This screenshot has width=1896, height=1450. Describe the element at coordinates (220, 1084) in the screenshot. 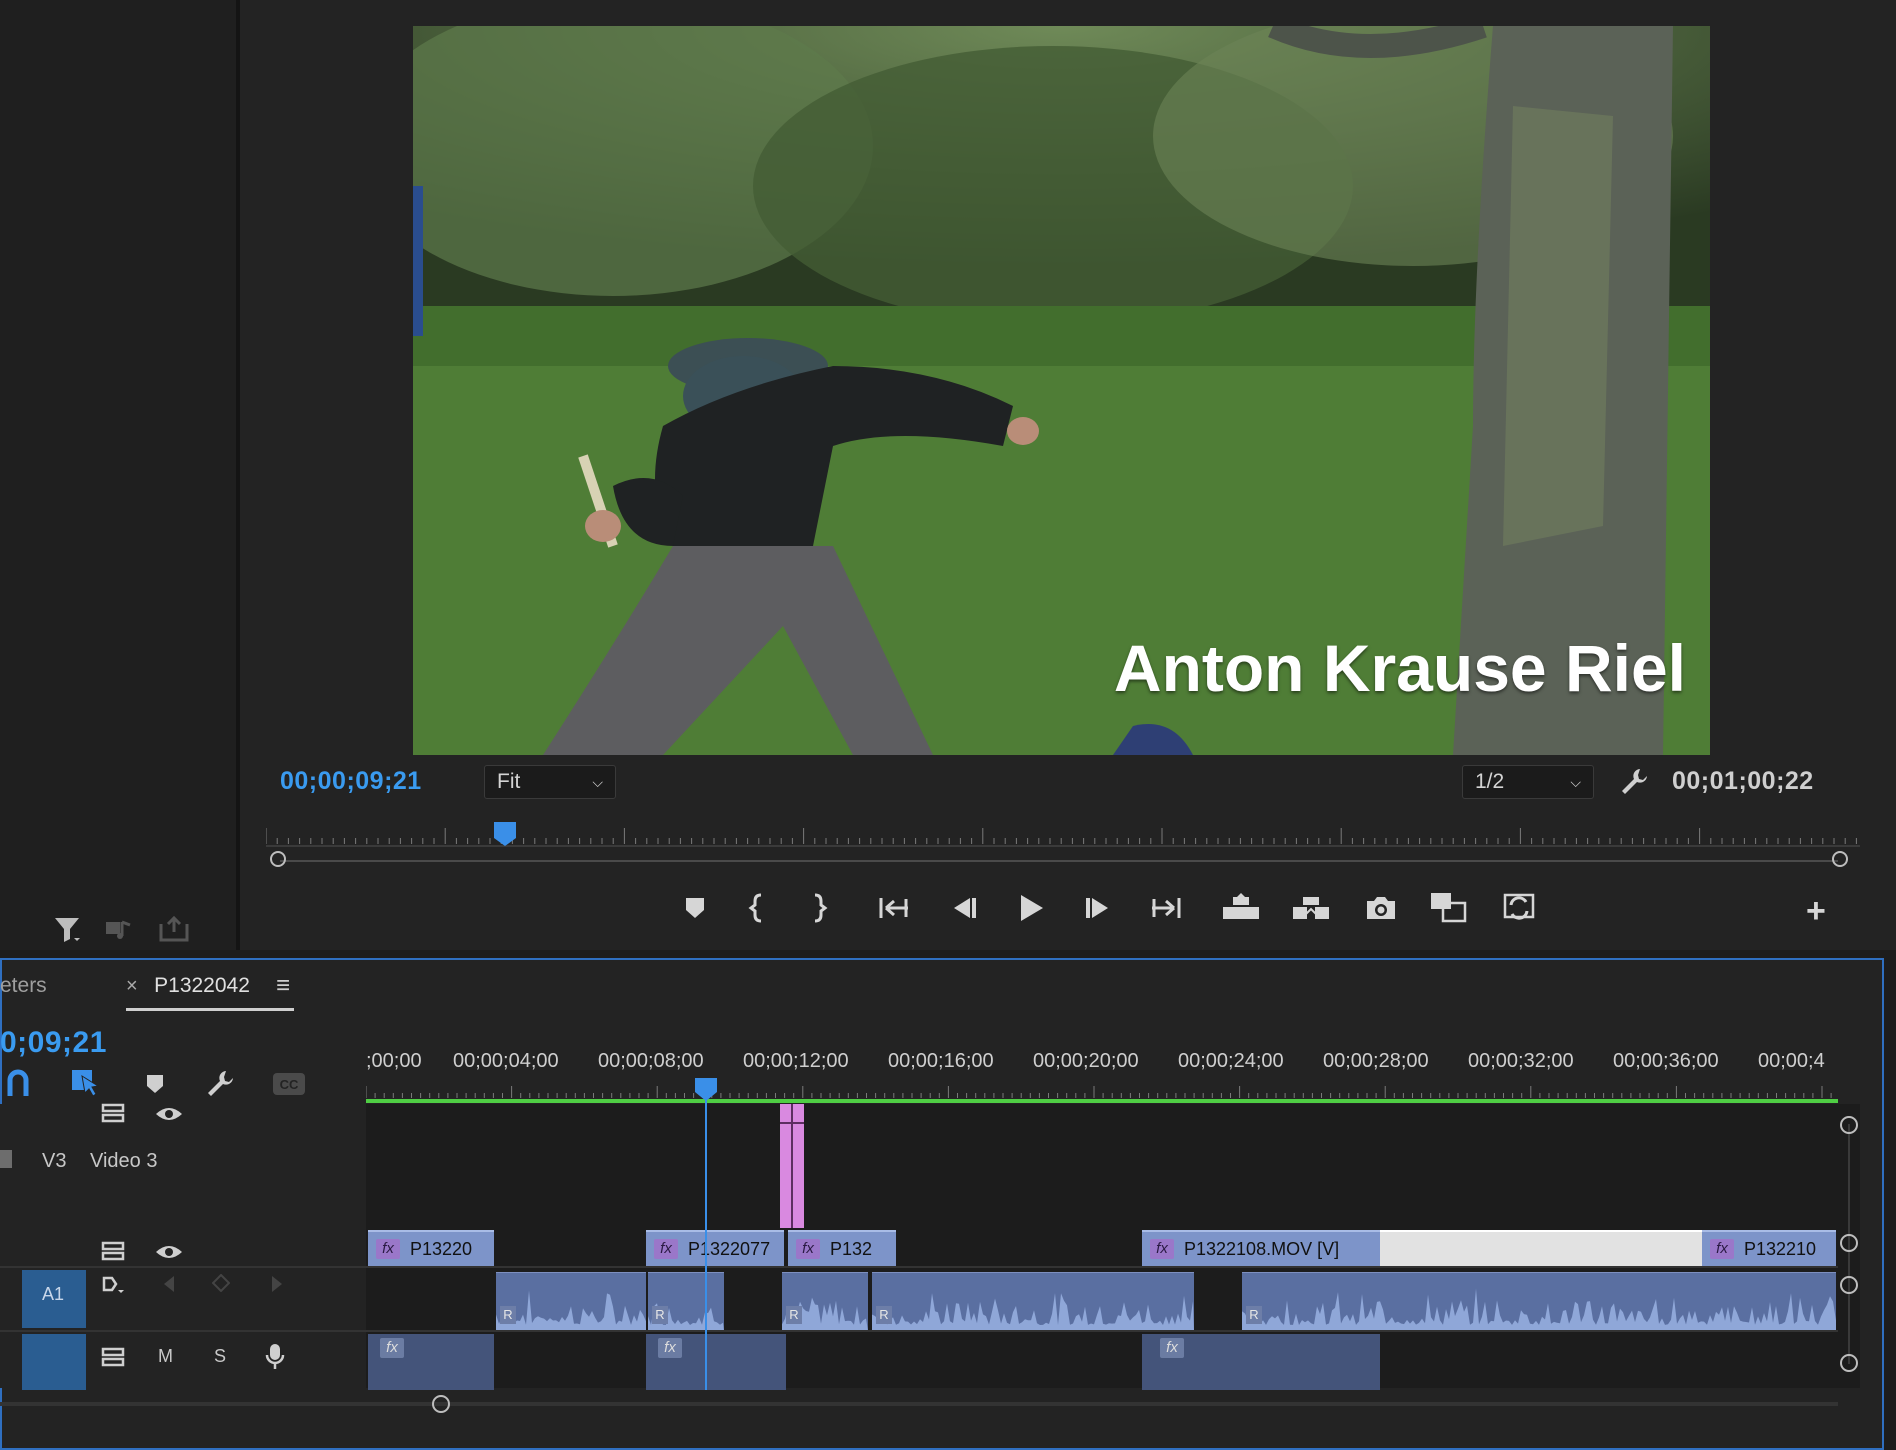

I see `timeline-settings-wrench-icon` at that location.